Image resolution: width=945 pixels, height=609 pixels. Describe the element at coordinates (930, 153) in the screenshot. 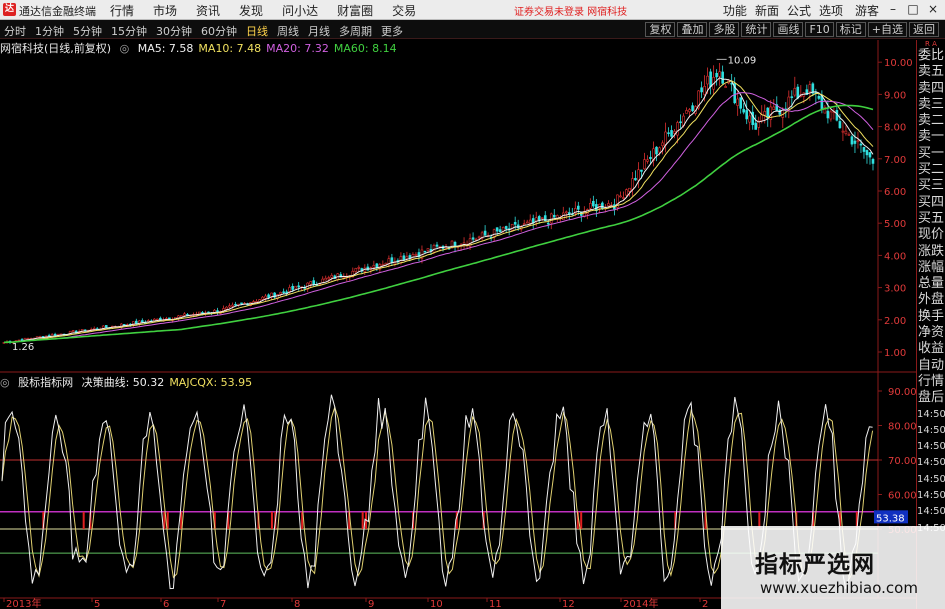

I see `panel-item-6: 买一` at that location.